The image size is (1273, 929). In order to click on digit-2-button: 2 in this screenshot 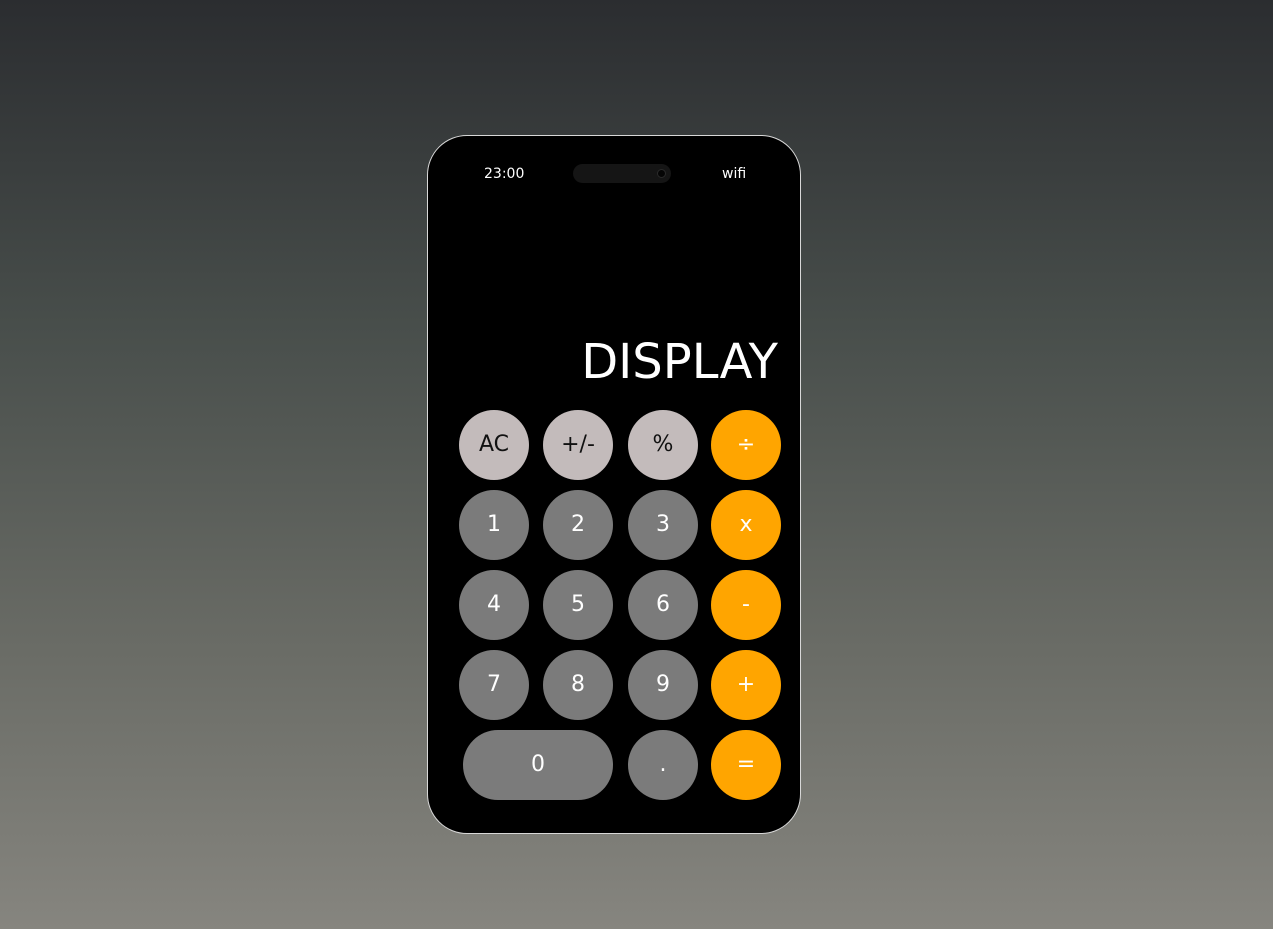, I will do `click(578, 525)`.